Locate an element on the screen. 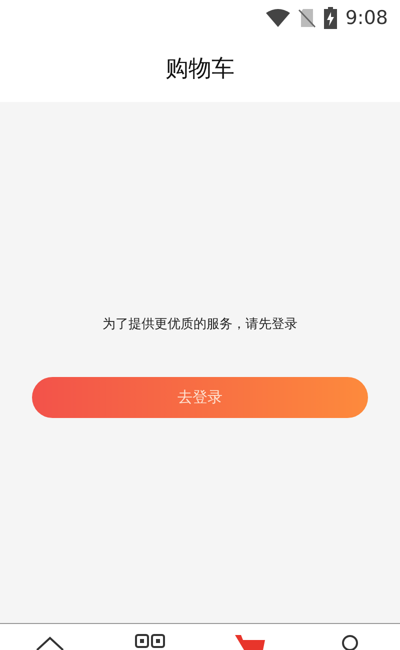  page-title: 购物车 is located at coordinates (200, 69).